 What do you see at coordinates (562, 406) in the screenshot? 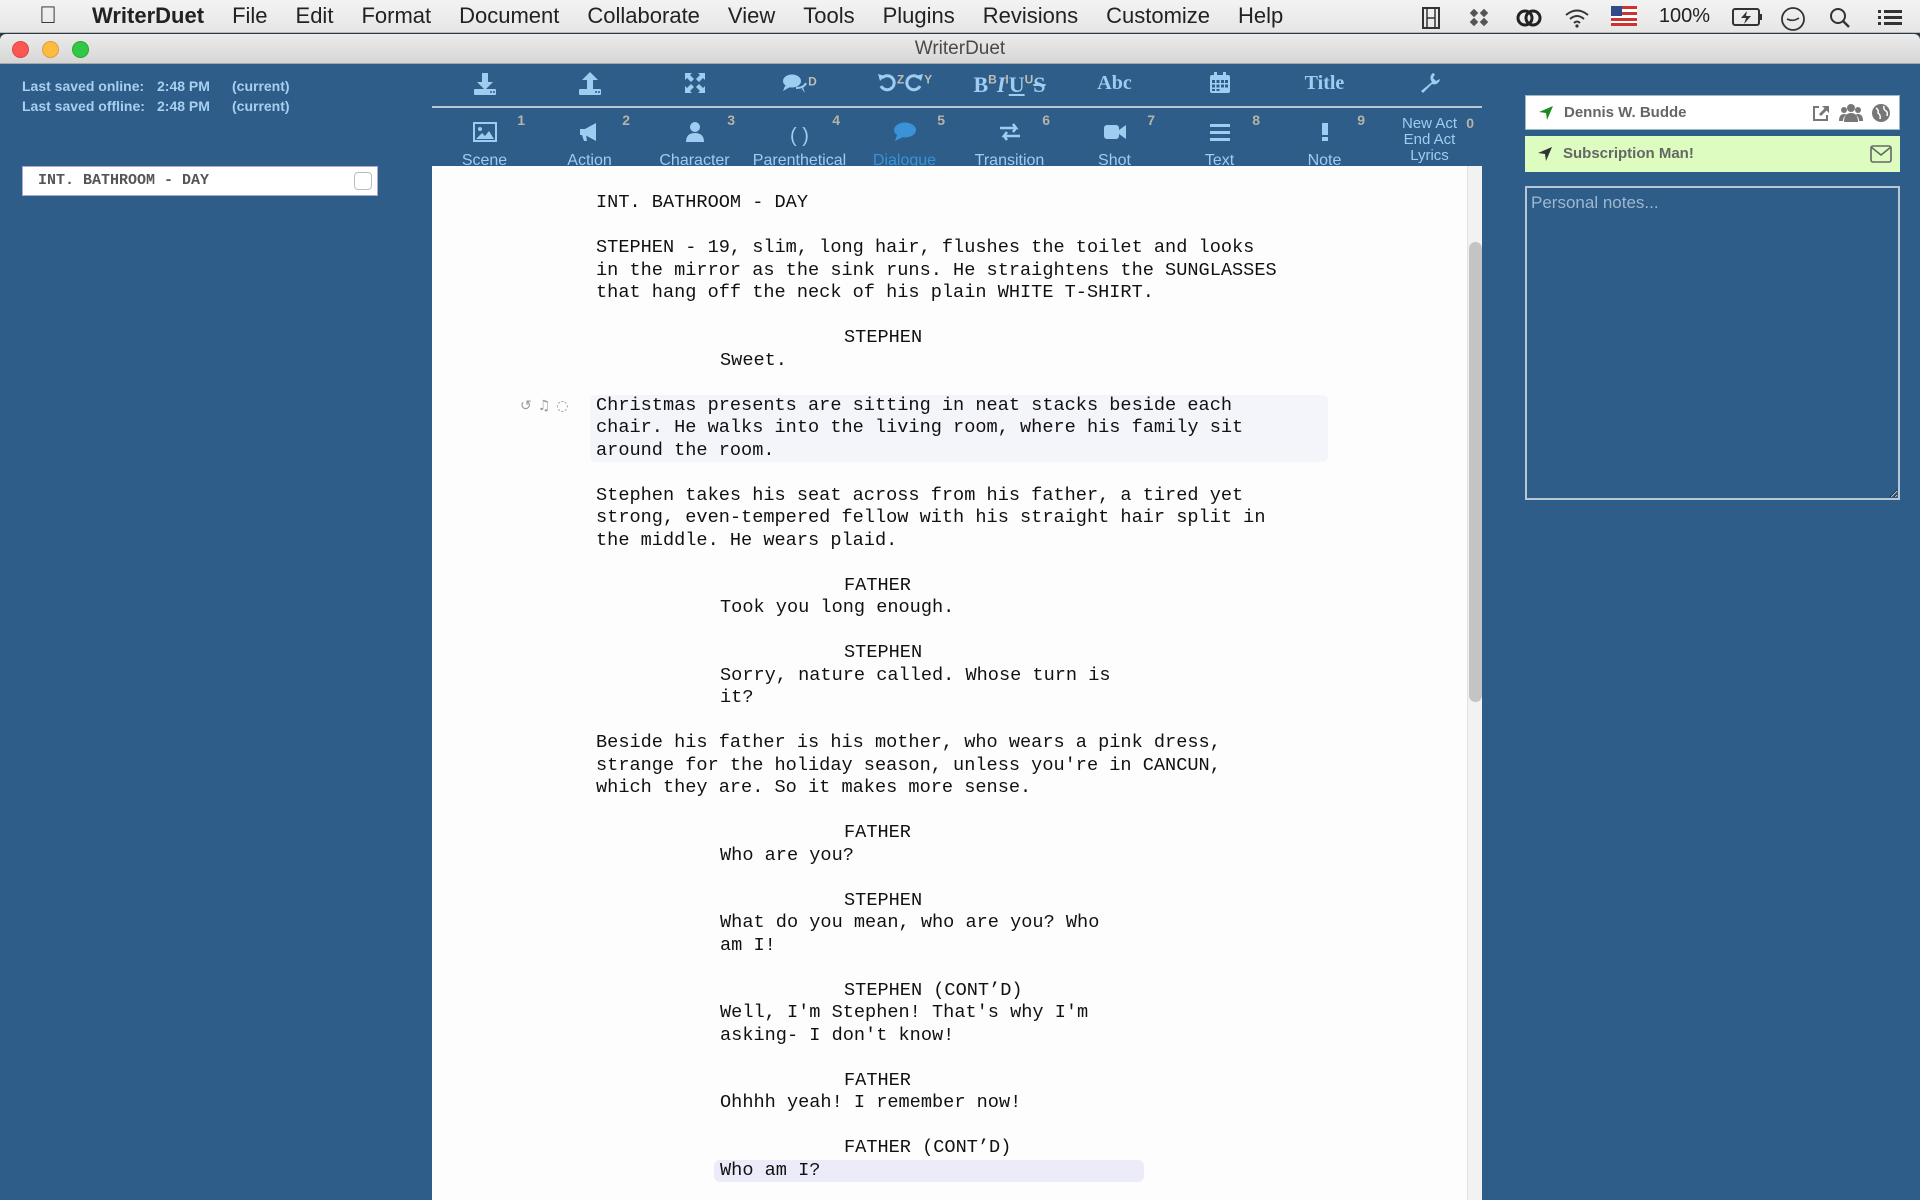
I see `comment-icon: ◌` at bounding box center [562, 406].